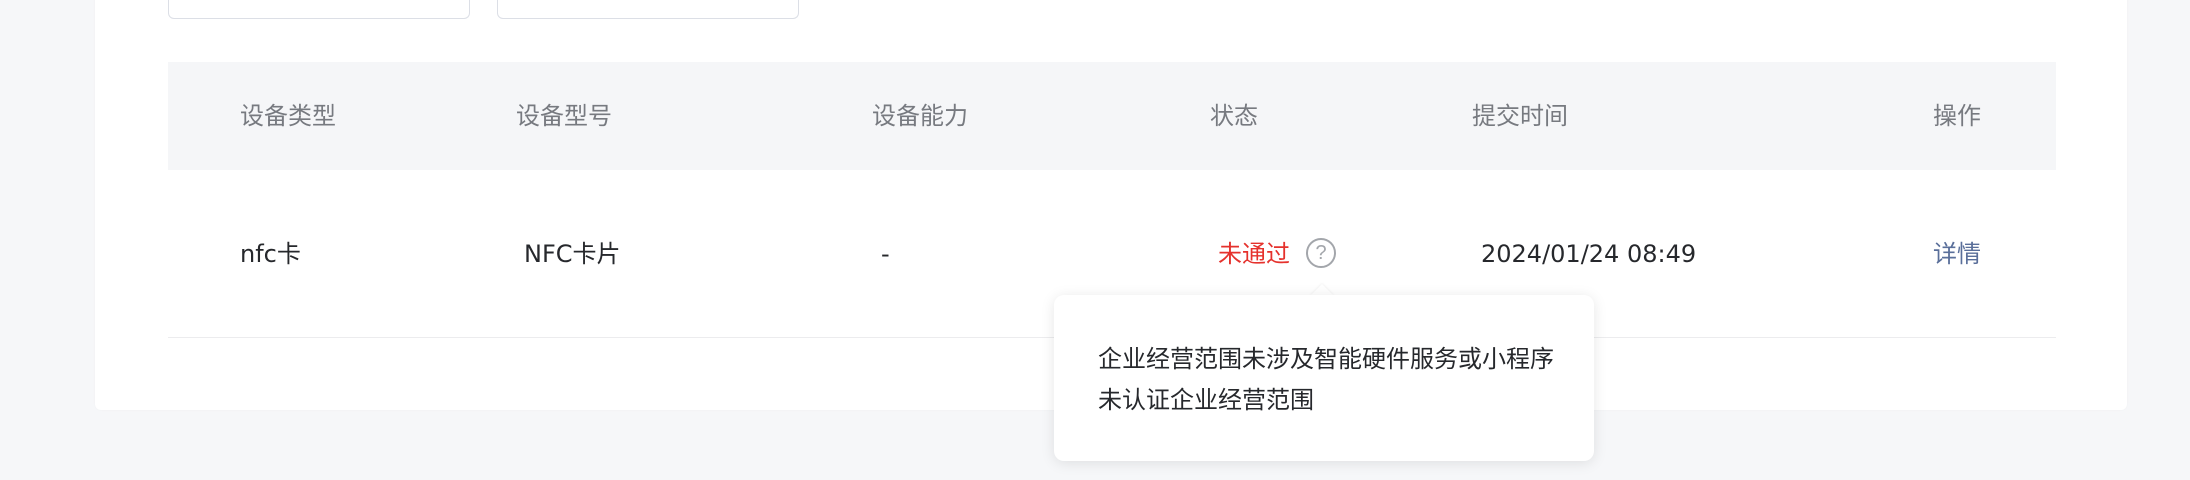  I want to click on column-header-device-capability: 设备能力, so click(920, 116).